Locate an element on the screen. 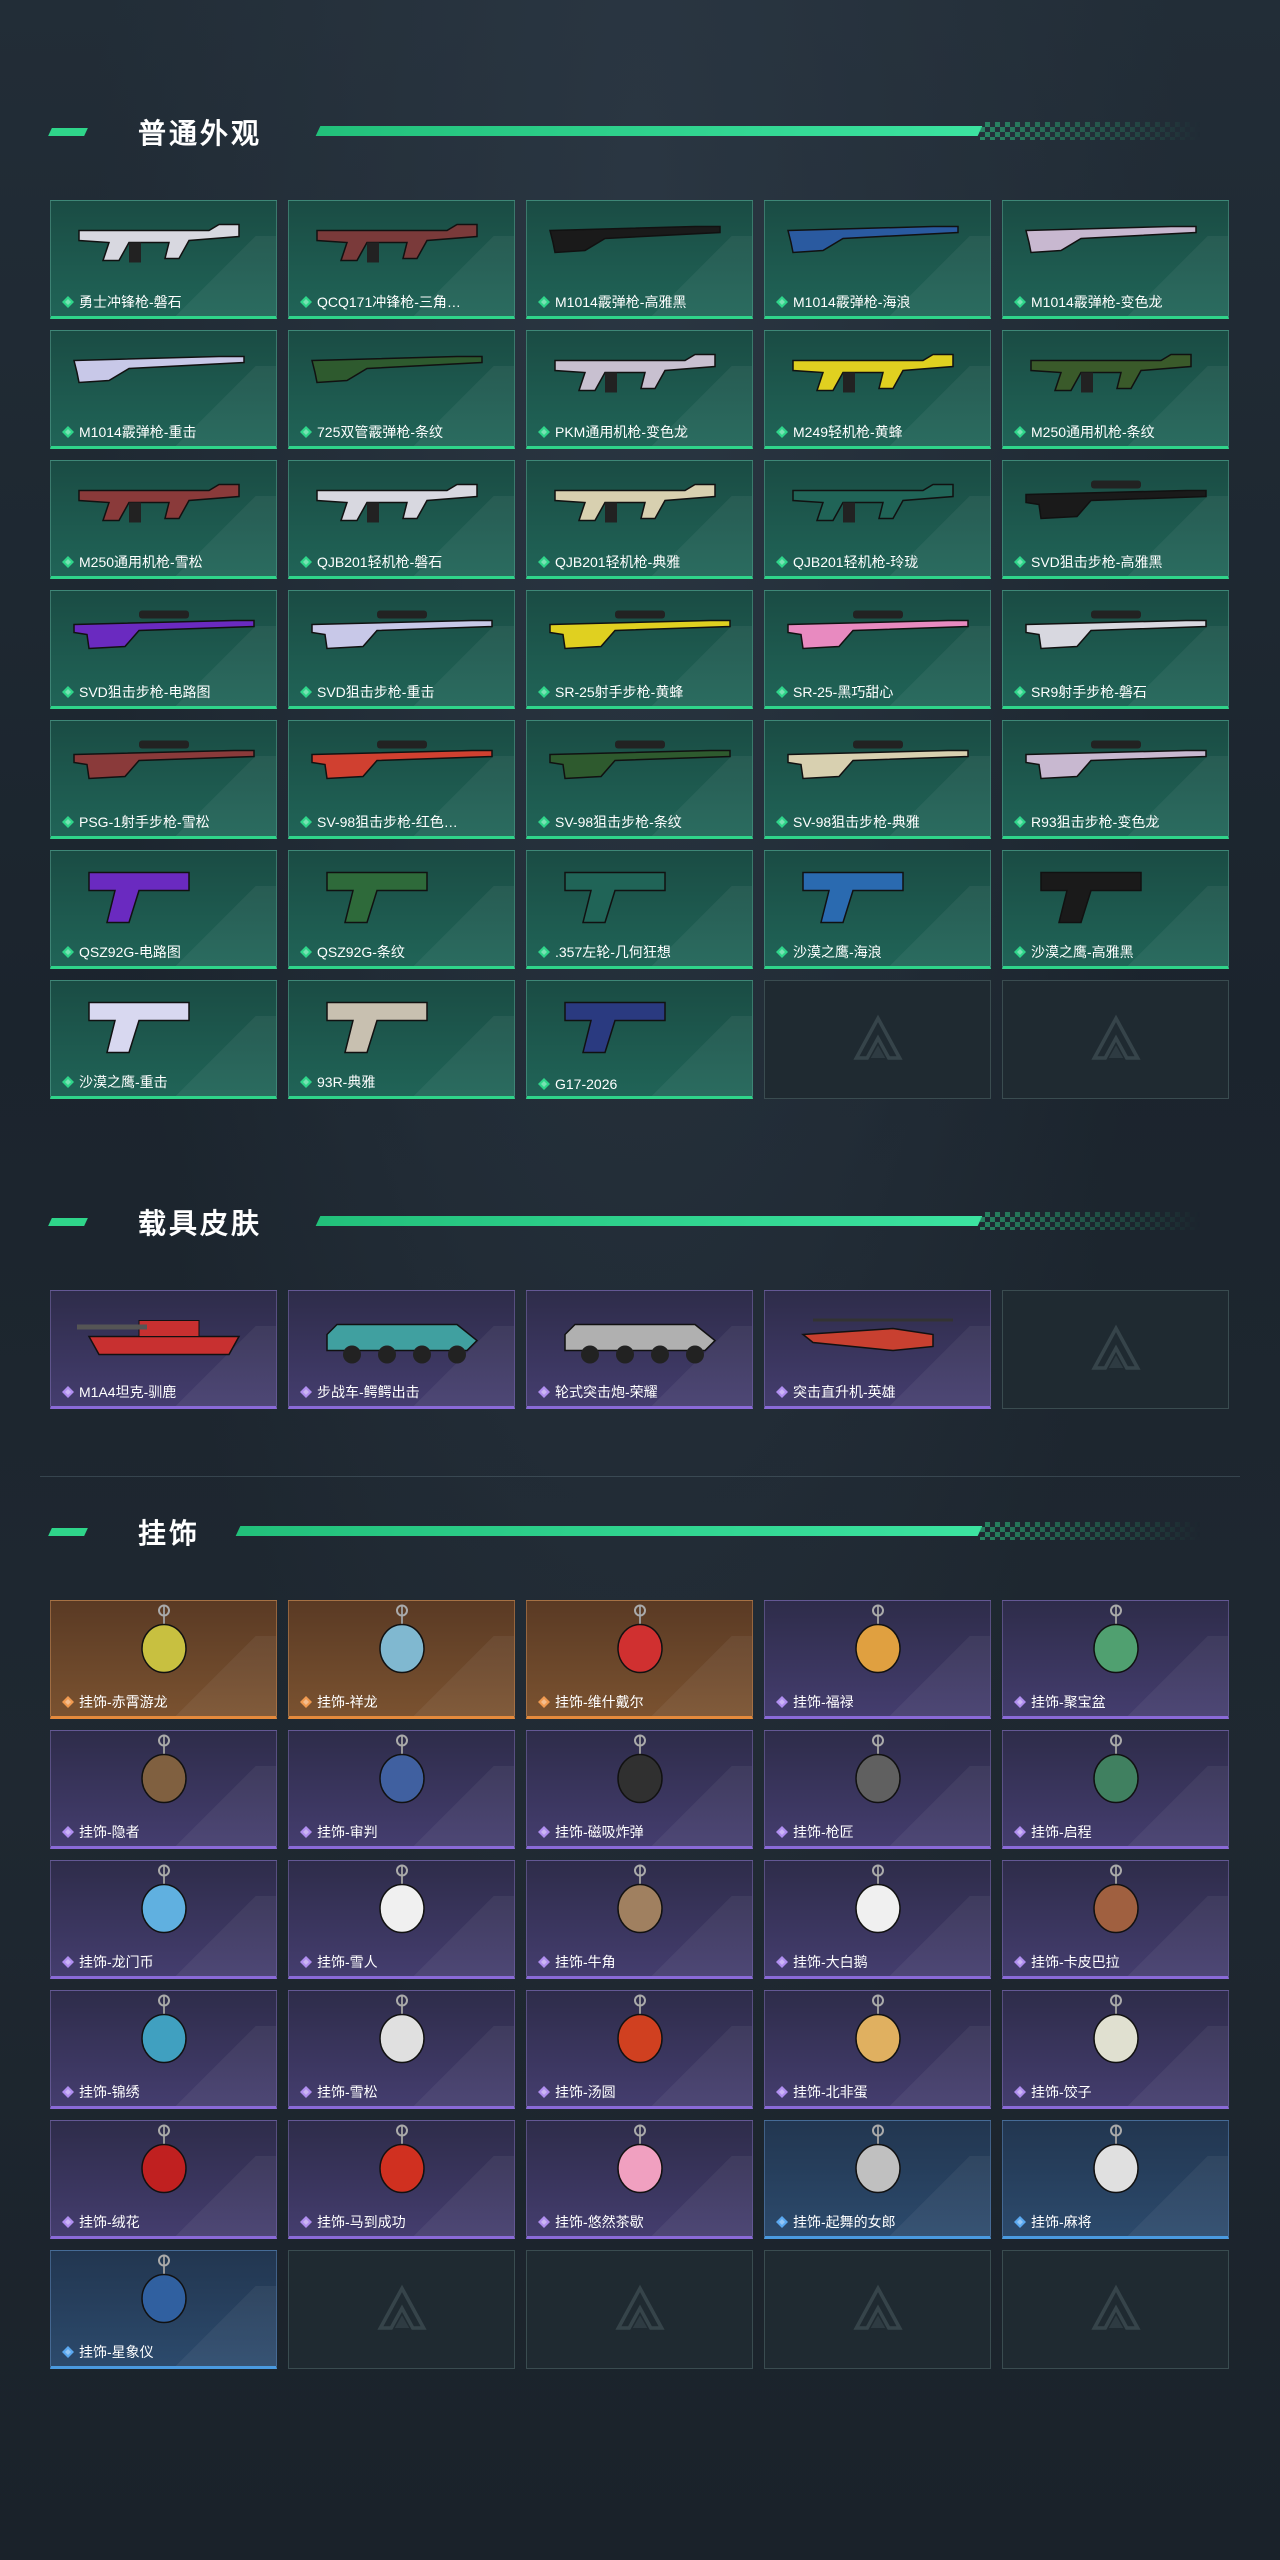 The image size is (1280, 2560). item-card: 挂饰-锦绣 is located at coordinates (163, 2049).